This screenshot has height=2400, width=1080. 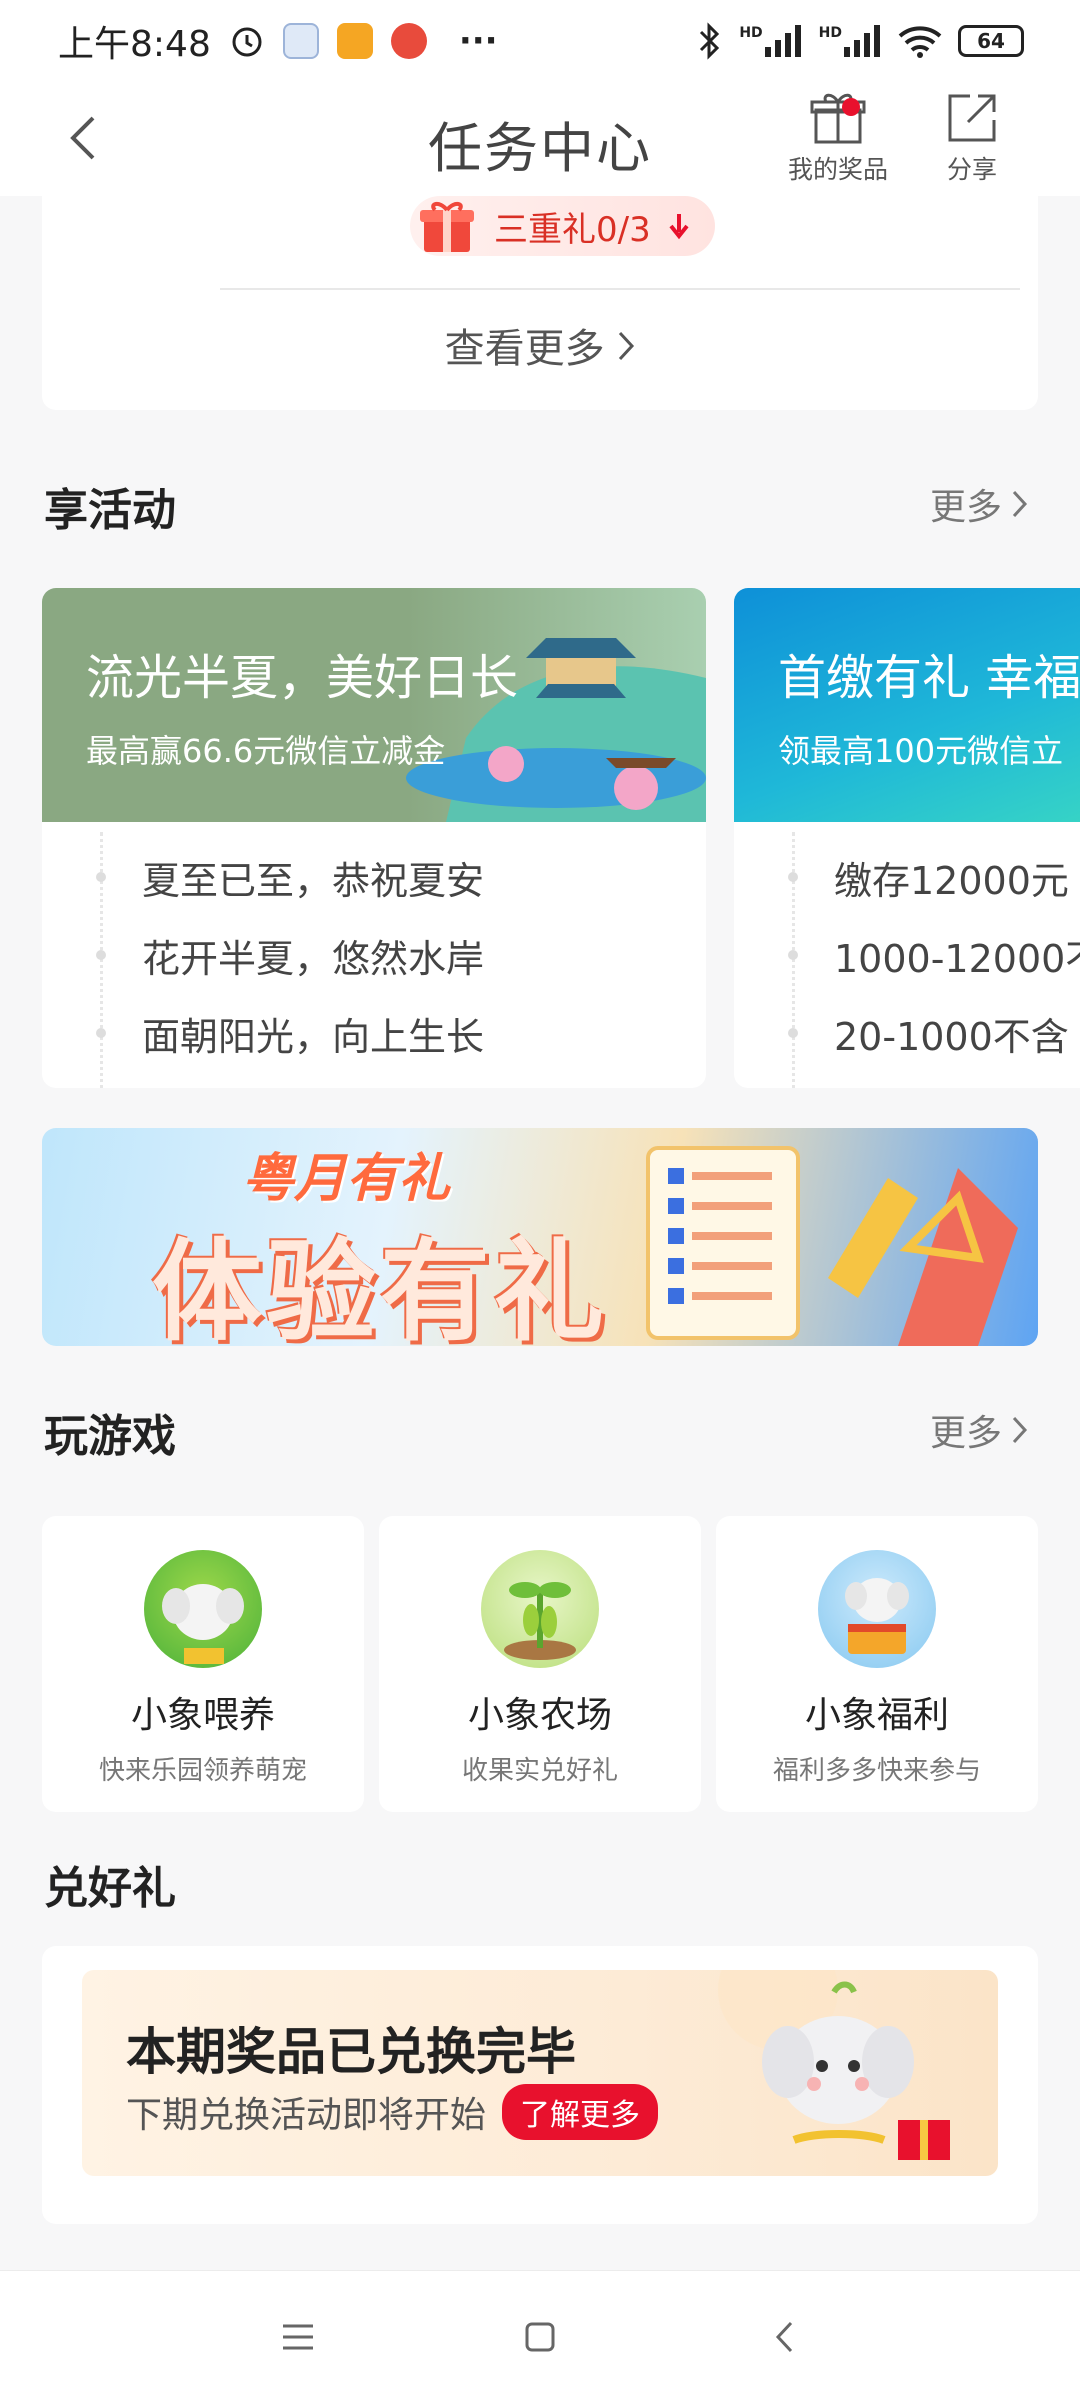 What do you see at coordinates (524, 349) in the screenshot?
I see `view-more-label: 查看更多` at bounding box center [524, 349].